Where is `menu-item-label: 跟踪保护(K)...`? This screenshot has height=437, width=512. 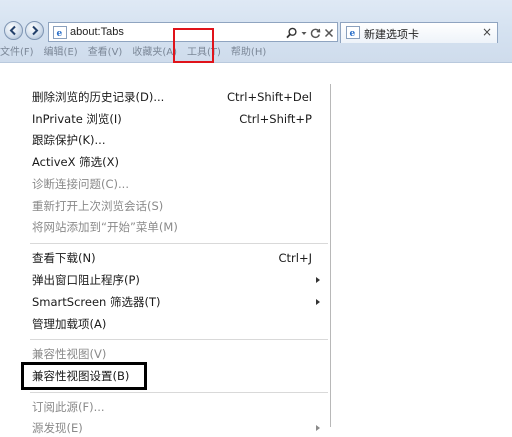 menu-item-label: 跟踪保护(K)... is located at coordinates (69, 140).